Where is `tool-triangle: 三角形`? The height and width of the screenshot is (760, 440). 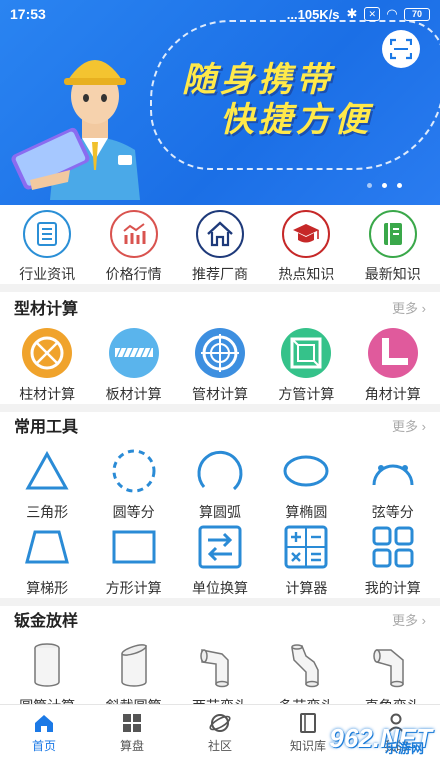 tool-triangle: 三角形 is located at coordinates (47, 484).